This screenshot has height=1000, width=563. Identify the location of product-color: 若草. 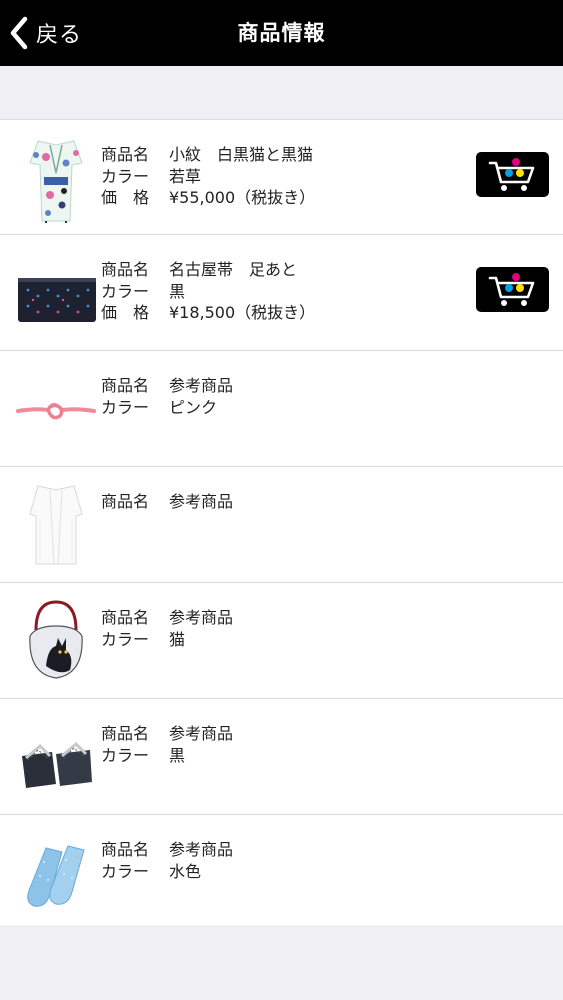
(185, 176).